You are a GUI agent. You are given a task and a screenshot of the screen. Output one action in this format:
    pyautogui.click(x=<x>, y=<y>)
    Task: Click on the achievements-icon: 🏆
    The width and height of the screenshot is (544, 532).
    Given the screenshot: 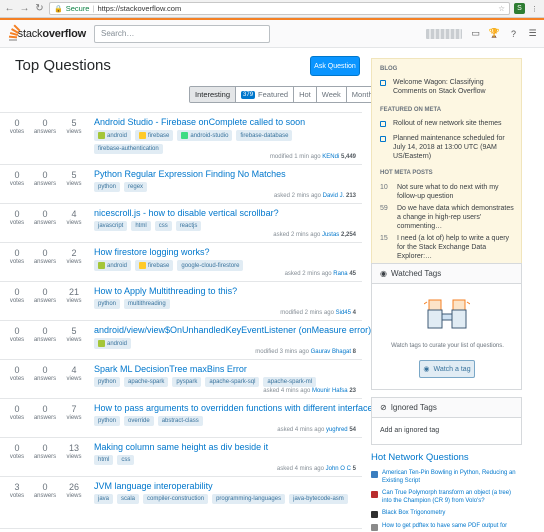 What is the action you would take?
    pyautogui.click(x=494, y=33)
    